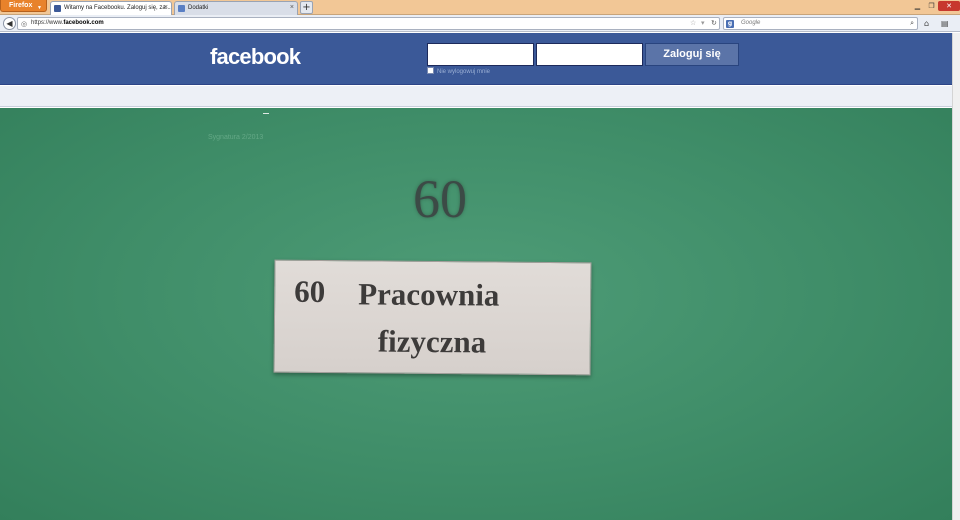 The image size is (960, 520). What do you see at coordinates (47, 23) in the screenshot?
I see `url-prefix: https://www.` at bounding box center [47, 23].